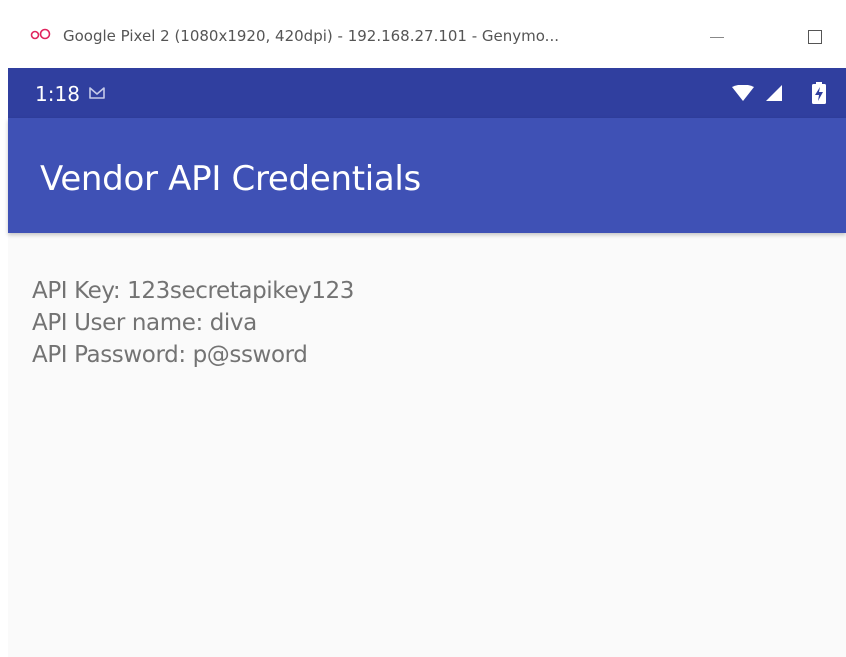 Image resolution: width=846 pixels, height=657 pixels. I want to click on minimize-button, so click(717, 37).